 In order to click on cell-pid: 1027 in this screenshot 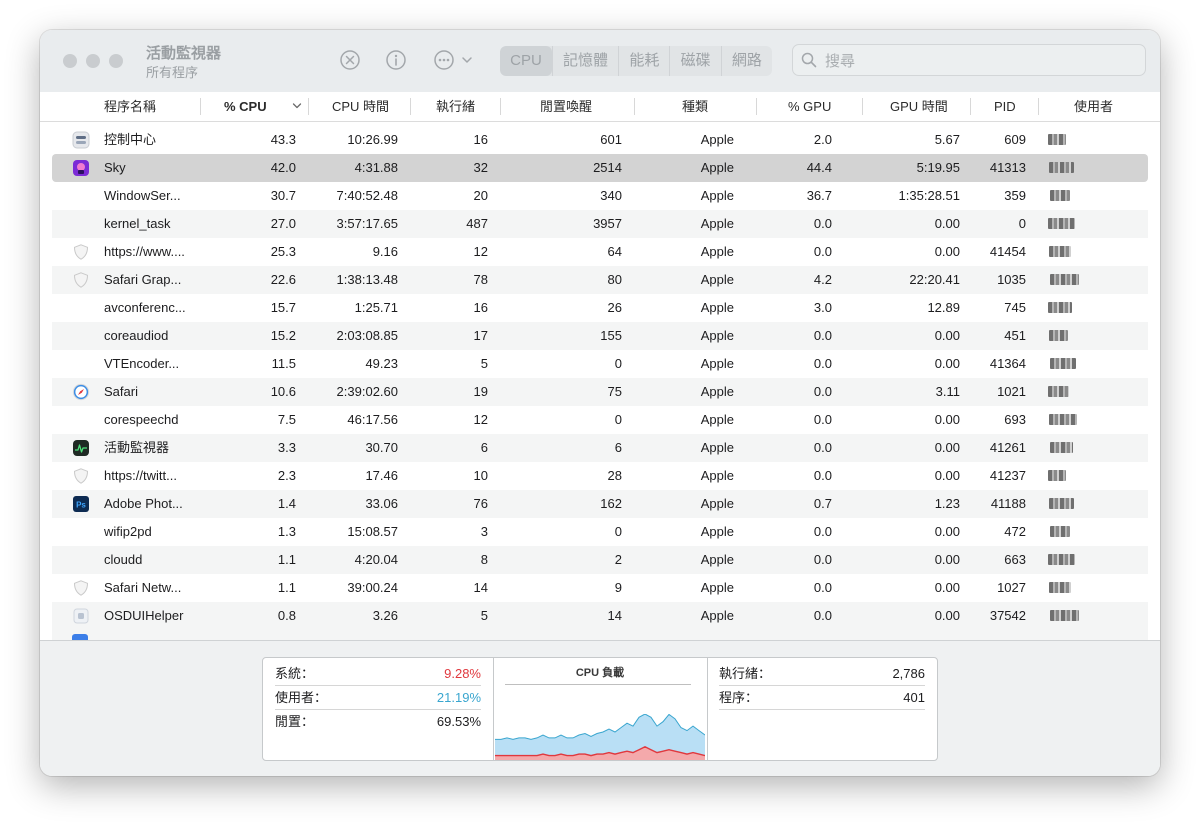, I will do `click(1011, 587)`.